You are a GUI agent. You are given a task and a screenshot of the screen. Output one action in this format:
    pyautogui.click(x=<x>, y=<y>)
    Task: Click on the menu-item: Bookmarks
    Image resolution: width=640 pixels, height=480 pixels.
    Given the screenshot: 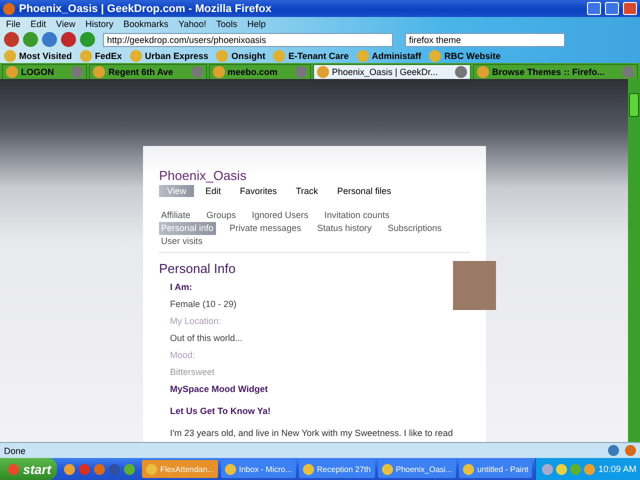 What is the action you would take?
    pyautogui.click(x=145, y=23)
    